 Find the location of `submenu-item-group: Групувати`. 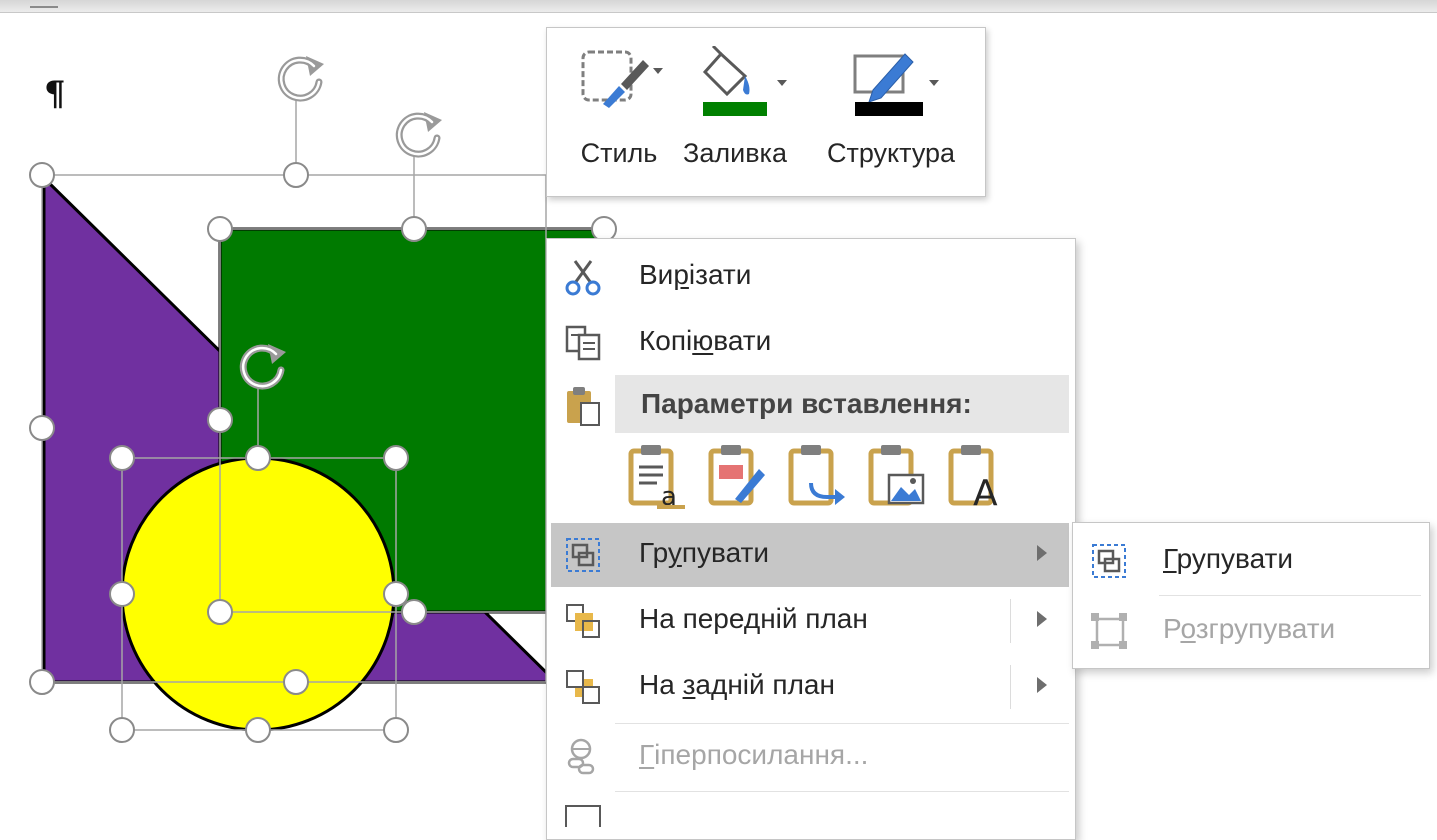

submenu-item-group: Групувати is located at coordinates (1250, 561).